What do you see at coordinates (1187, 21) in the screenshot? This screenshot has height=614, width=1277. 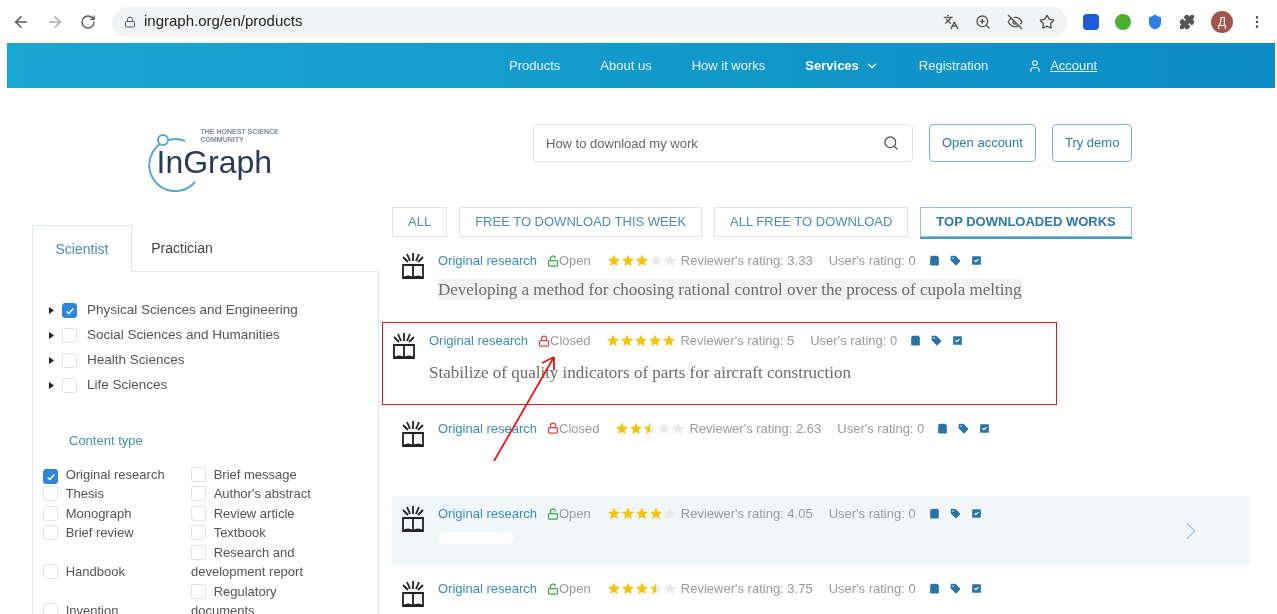 I see `puzzle-icon` at bounding box center [1187, 21].